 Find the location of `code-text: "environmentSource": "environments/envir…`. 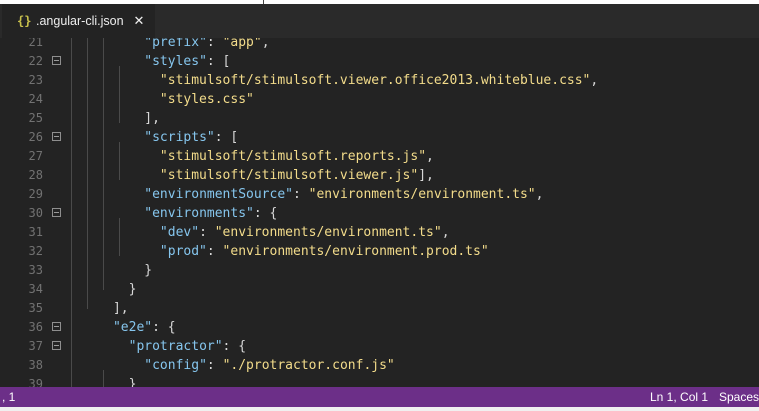

code-text: "environmentSource": "environments/envir… is located at coordinates (304, 194).